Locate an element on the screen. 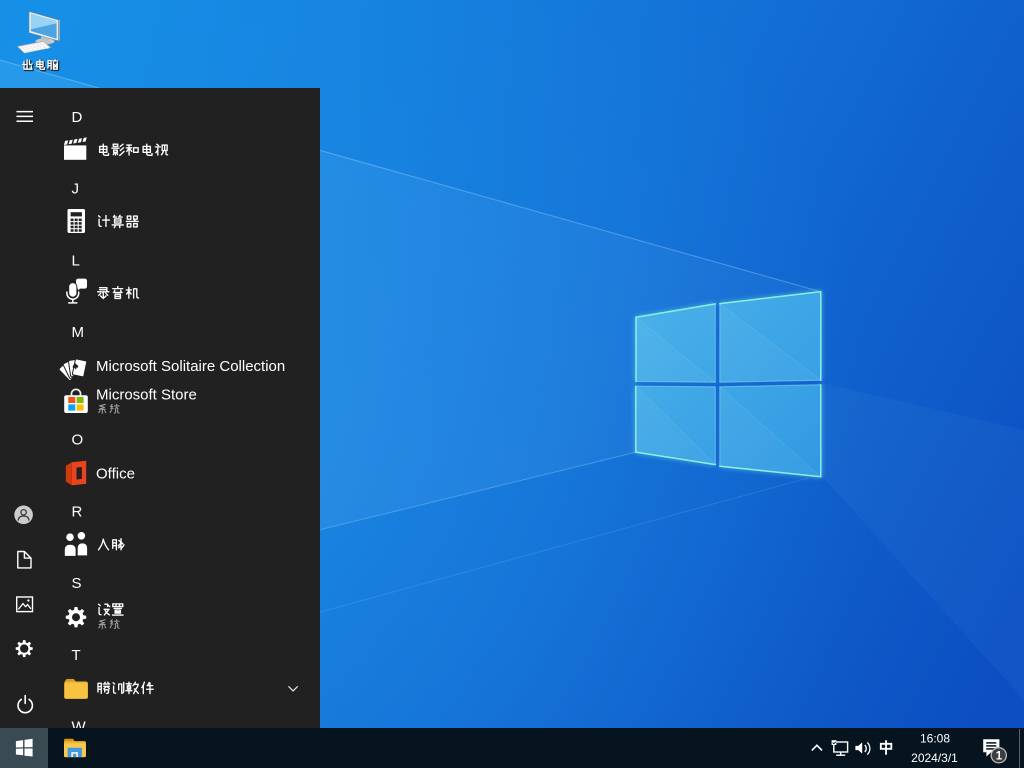 This screenshot has width=1024, height=768. svg-text: Office is located at coordinates (115, 473).